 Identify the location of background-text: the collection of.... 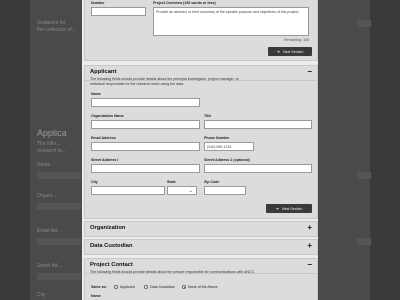
(56, 30).